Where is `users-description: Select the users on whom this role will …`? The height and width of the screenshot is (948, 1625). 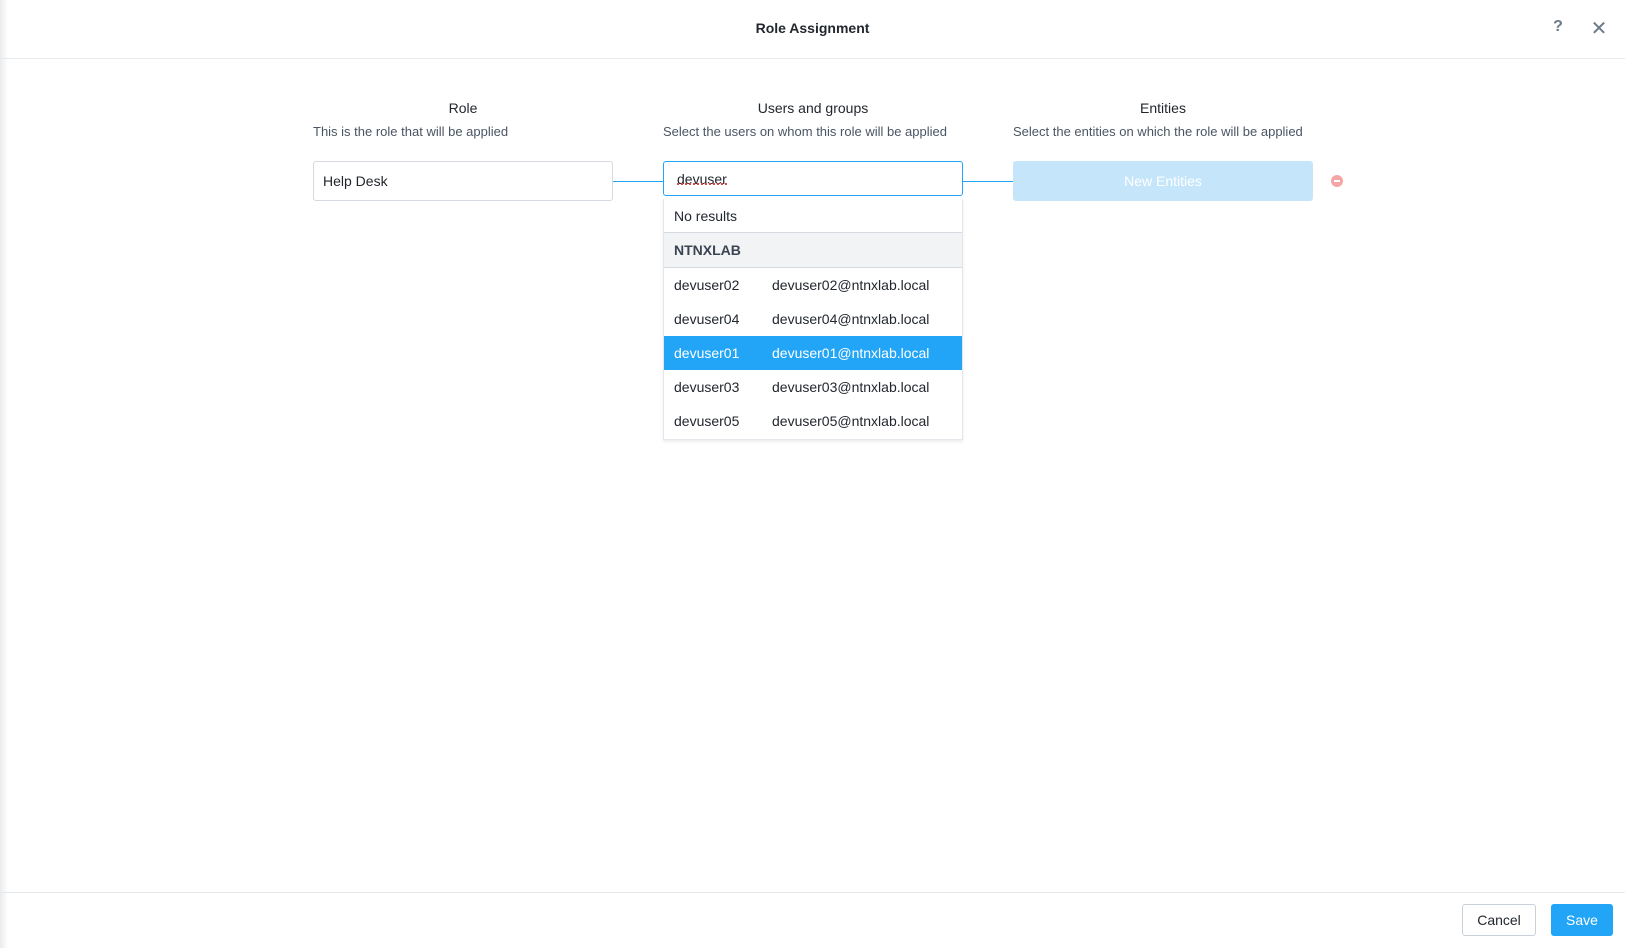 users-description: Select the users on whom this role will … is located at coordinates (805, 131).